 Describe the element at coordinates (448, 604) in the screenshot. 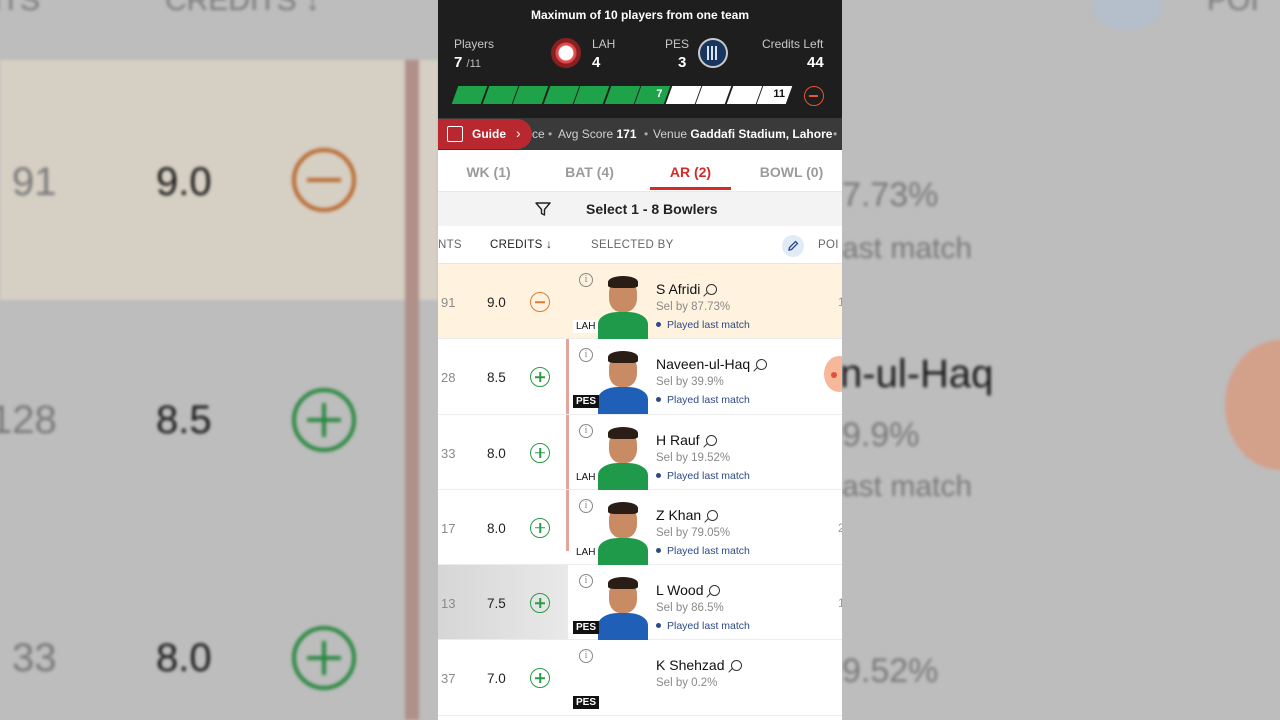

I see `player-points: 13` at that location.